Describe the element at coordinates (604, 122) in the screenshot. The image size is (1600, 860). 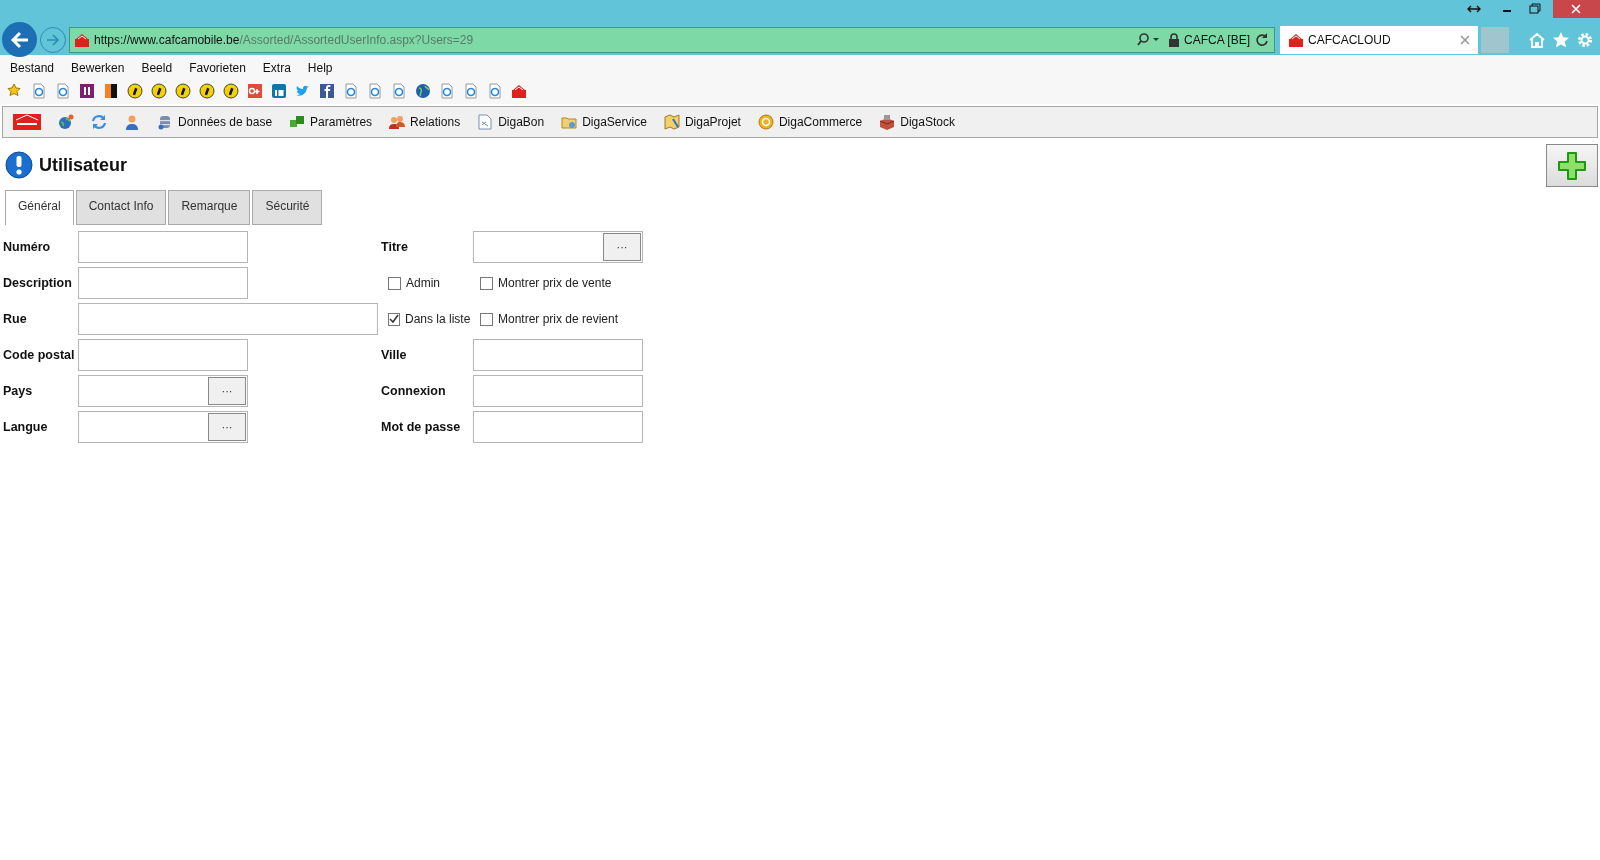
I see `toolbar-button: DigaService` at that location.